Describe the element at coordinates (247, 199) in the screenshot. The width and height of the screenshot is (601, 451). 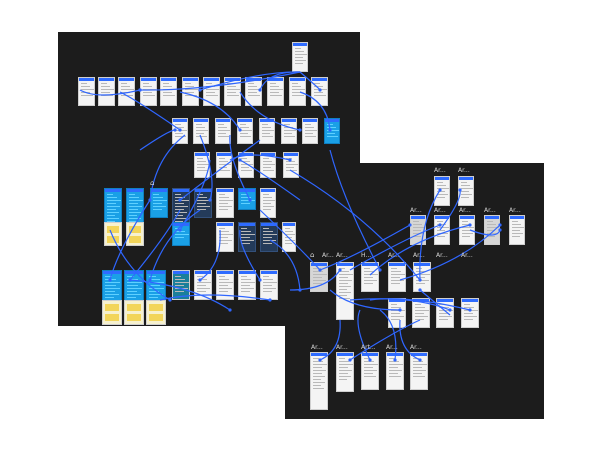
I see `artboard-promo` at that location.